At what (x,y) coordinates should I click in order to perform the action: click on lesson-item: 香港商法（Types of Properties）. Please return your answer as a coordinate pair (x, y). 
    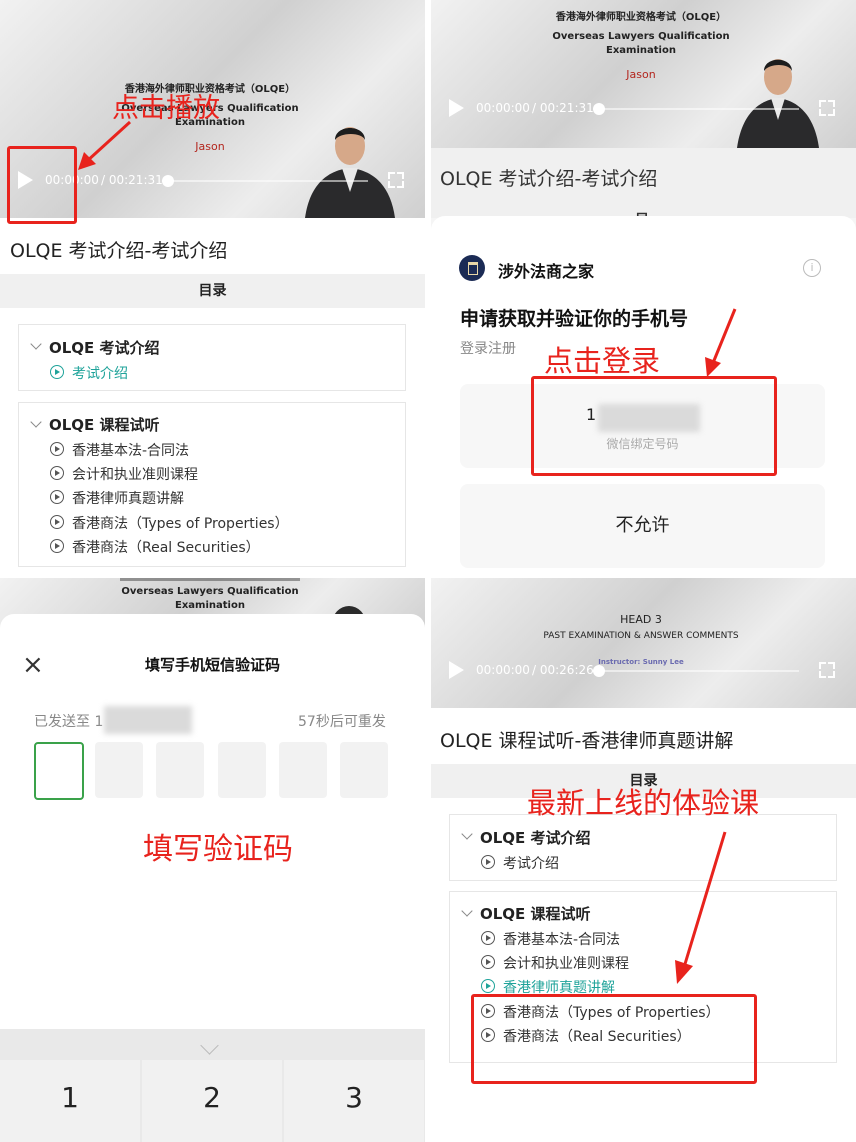
    Looking at the image, I should click on (180, 523).